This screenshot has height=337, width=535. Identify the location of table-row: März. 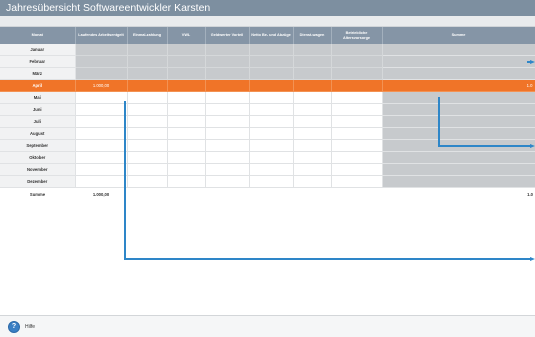
(267, 73).